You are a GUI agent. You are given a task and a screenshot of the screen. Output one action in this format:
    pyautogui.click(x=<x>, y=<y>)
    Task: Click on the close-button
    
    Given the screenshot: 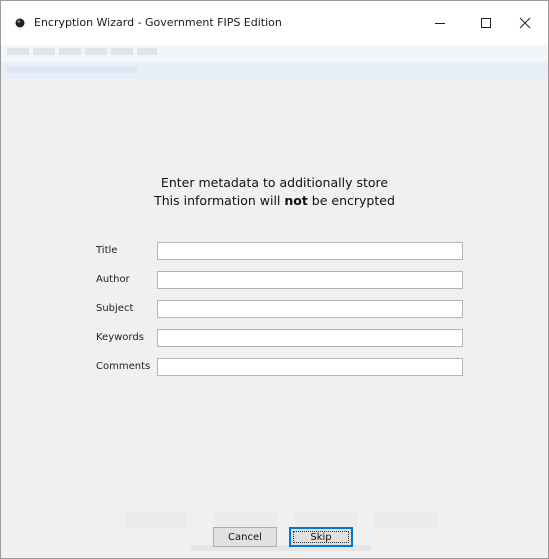 What is the action you would take?
    pyautogui.click(x=525, y=23)
    